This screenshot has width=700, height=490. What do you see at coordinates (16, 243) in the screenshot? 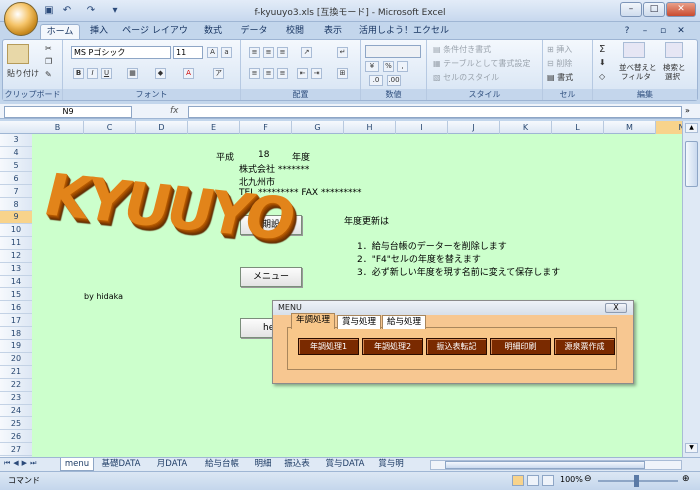
I see `row-header-11: 11` at bounding box center [16, 243].